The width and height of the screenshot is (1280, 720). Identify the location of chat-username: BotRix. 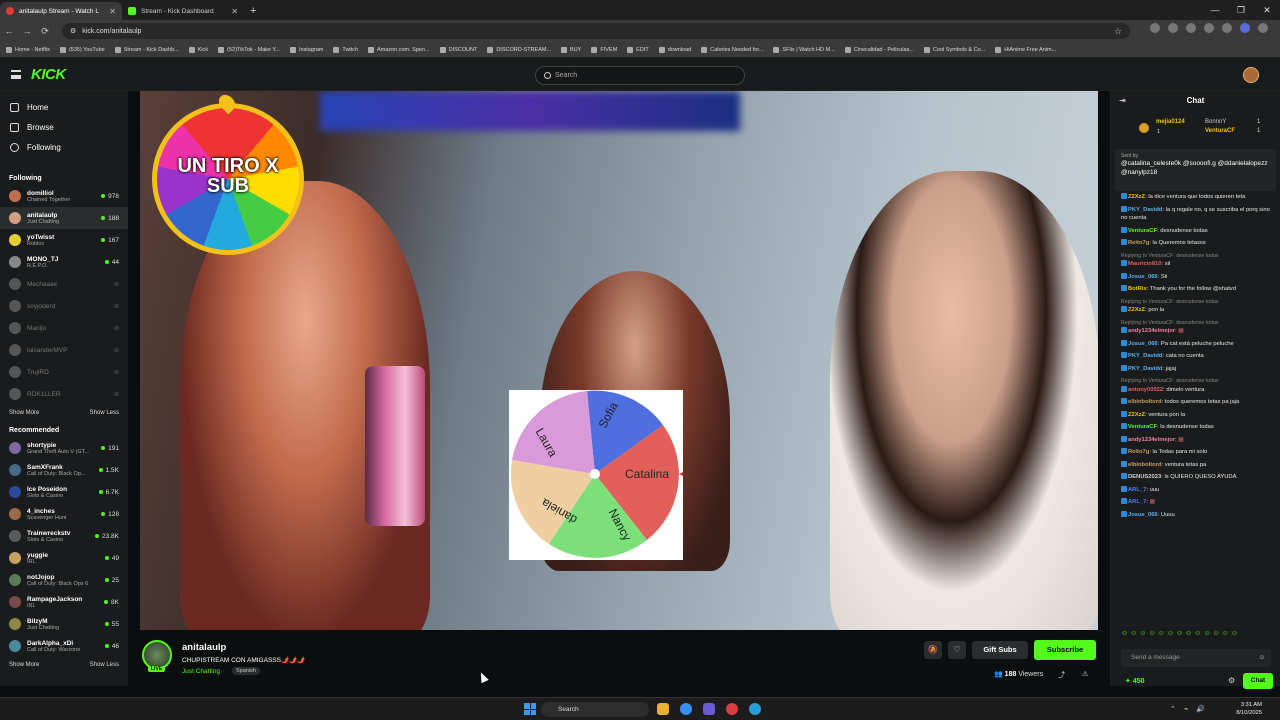
(1137, 289).